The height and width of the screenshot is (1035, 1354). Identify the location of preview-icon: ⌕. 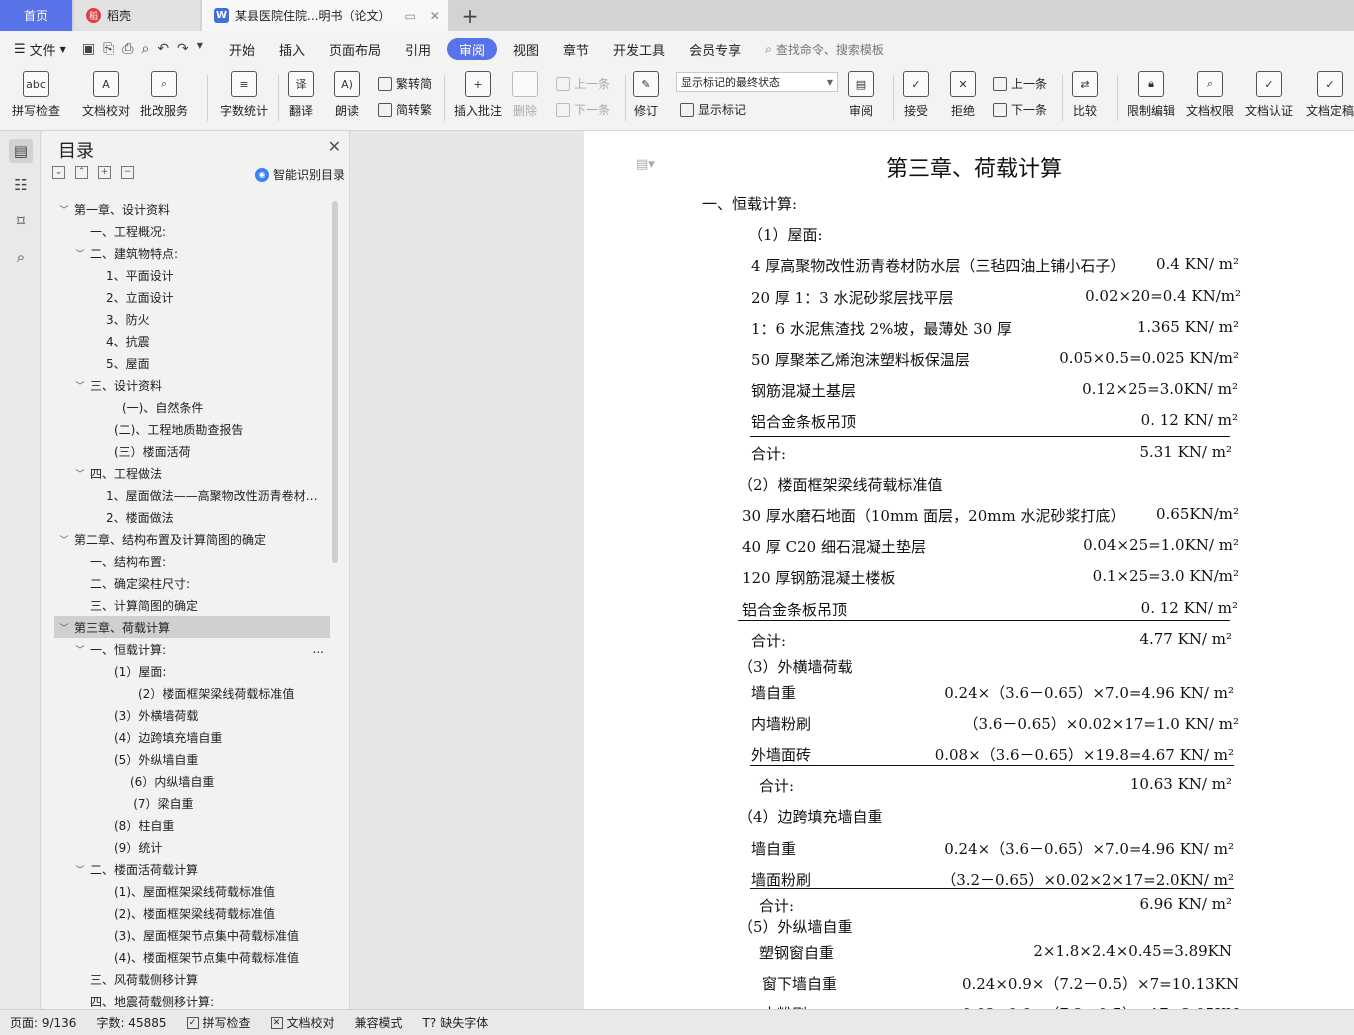
(145, 49).